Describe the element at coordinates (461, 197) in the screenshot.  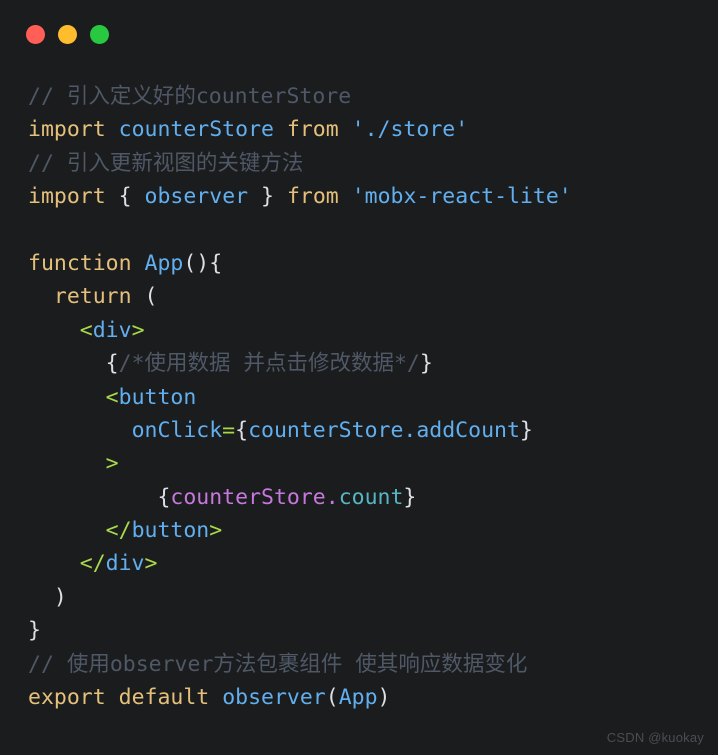
I see `code-token-string: 'mobx-react-lite'` at that location.